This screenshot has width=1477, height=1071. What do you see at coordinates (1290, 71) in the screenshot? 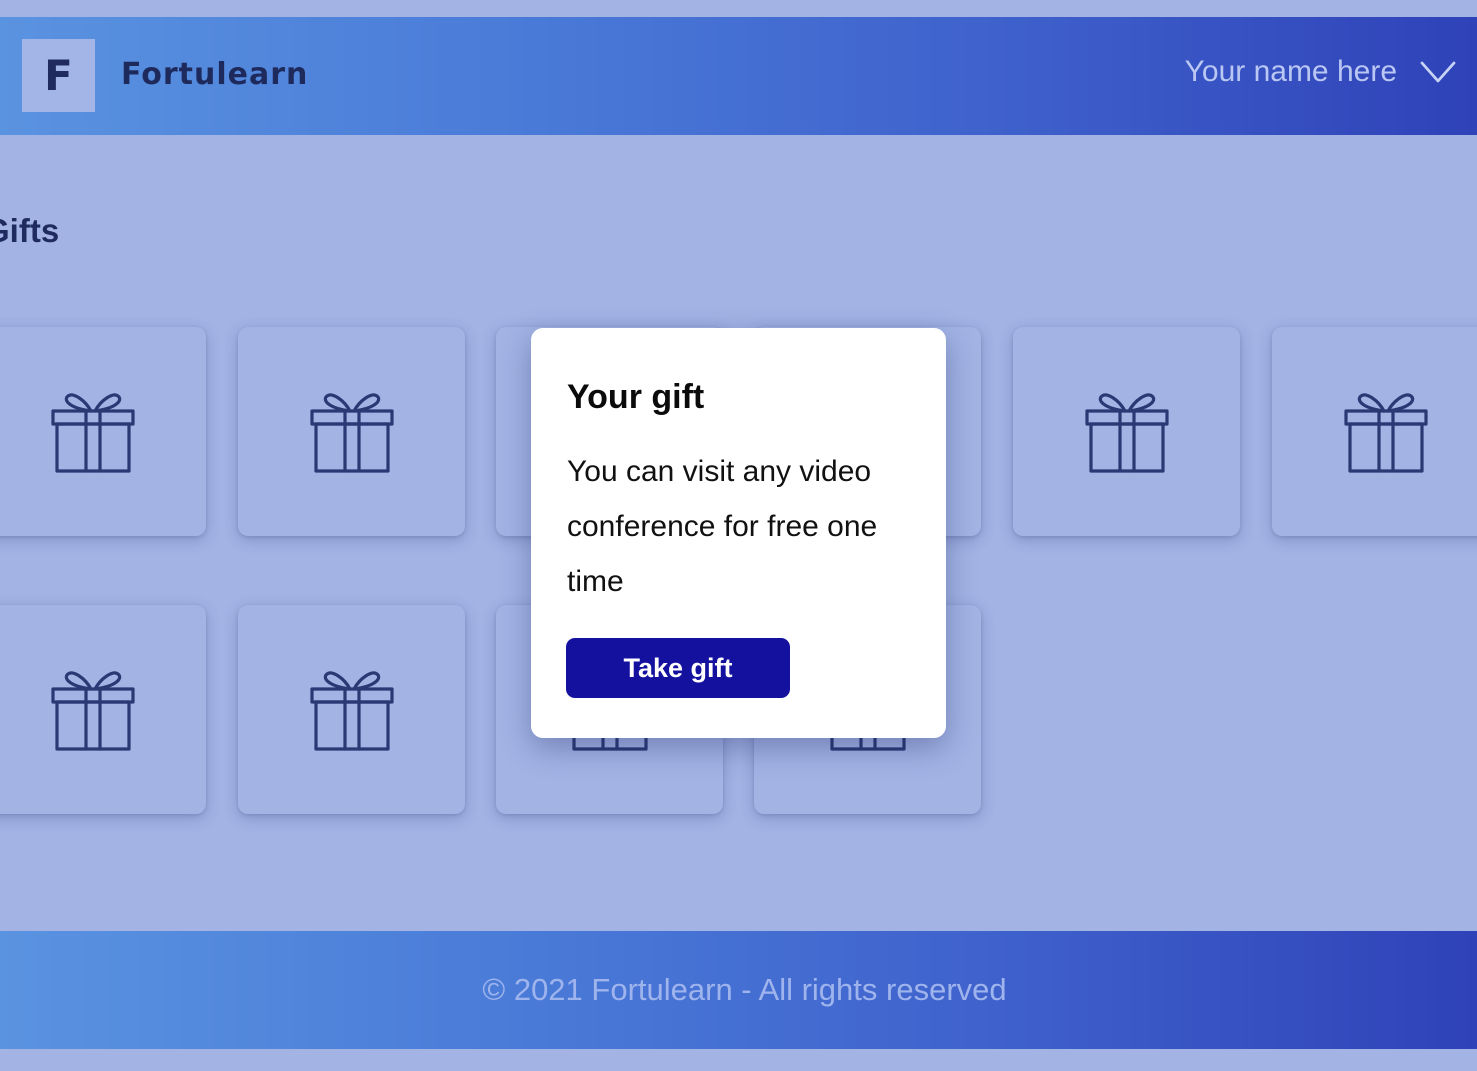
I see `user-name: Your name here` at bounding box center [1290, 71].